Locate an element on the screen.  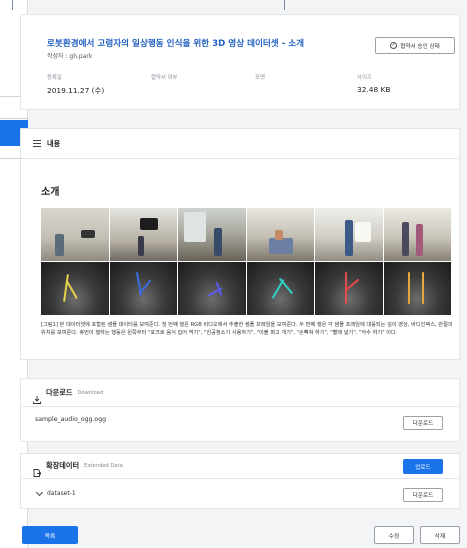
contract-status-button: ✓ 협약서 승인 상태 is located at coordinates (415, 45).